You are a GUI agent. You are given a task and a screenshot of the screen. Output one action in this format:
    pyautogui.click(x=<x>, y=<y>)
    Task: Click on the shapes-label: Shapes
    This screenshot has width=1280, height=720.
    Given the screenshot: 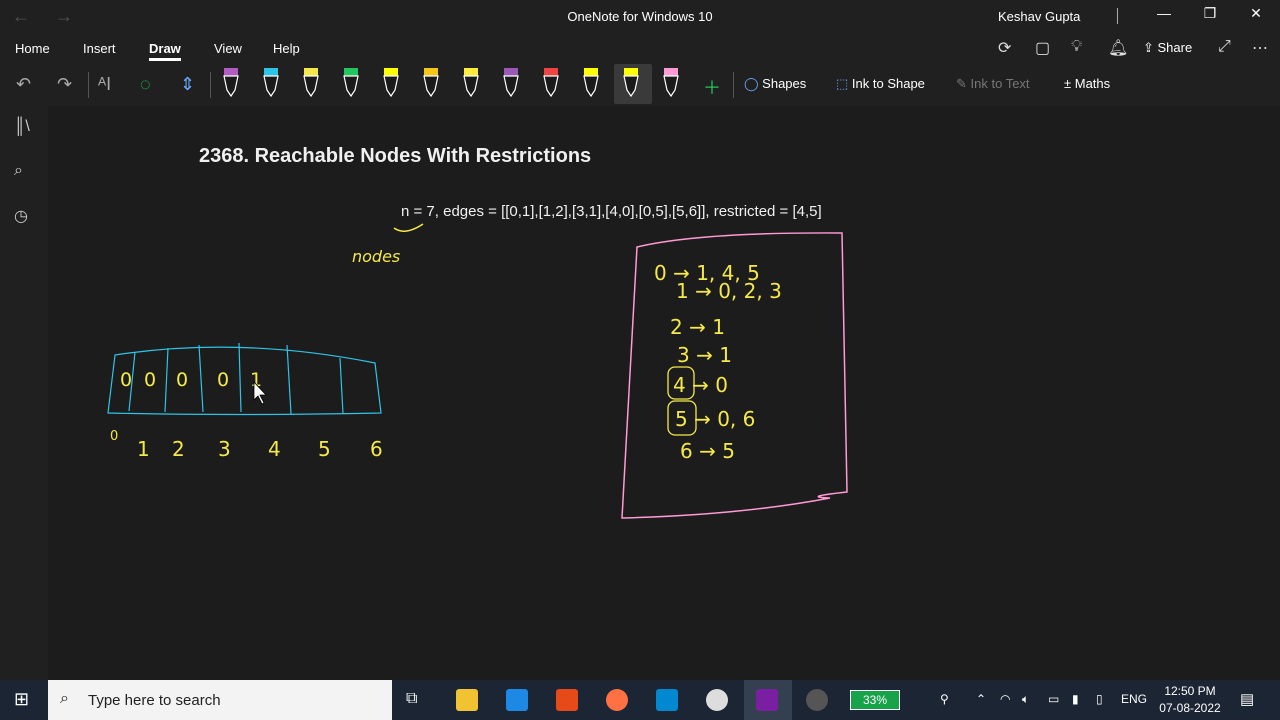 What is the action you would take?
    pyautogui.click(x=784, y=83)
    